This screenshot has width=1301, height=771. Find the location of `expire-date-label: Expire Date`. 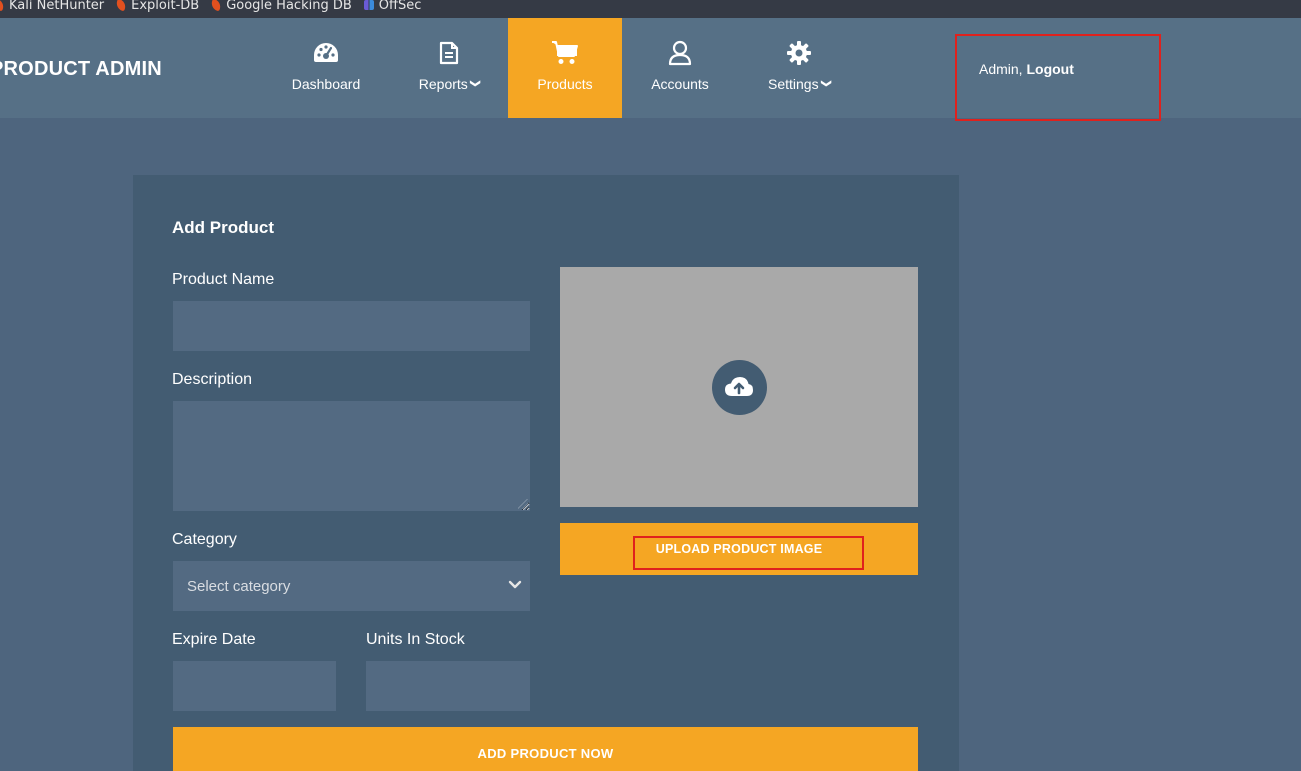

expire-date-label: Expire Date is located at coordinates (214, 639).